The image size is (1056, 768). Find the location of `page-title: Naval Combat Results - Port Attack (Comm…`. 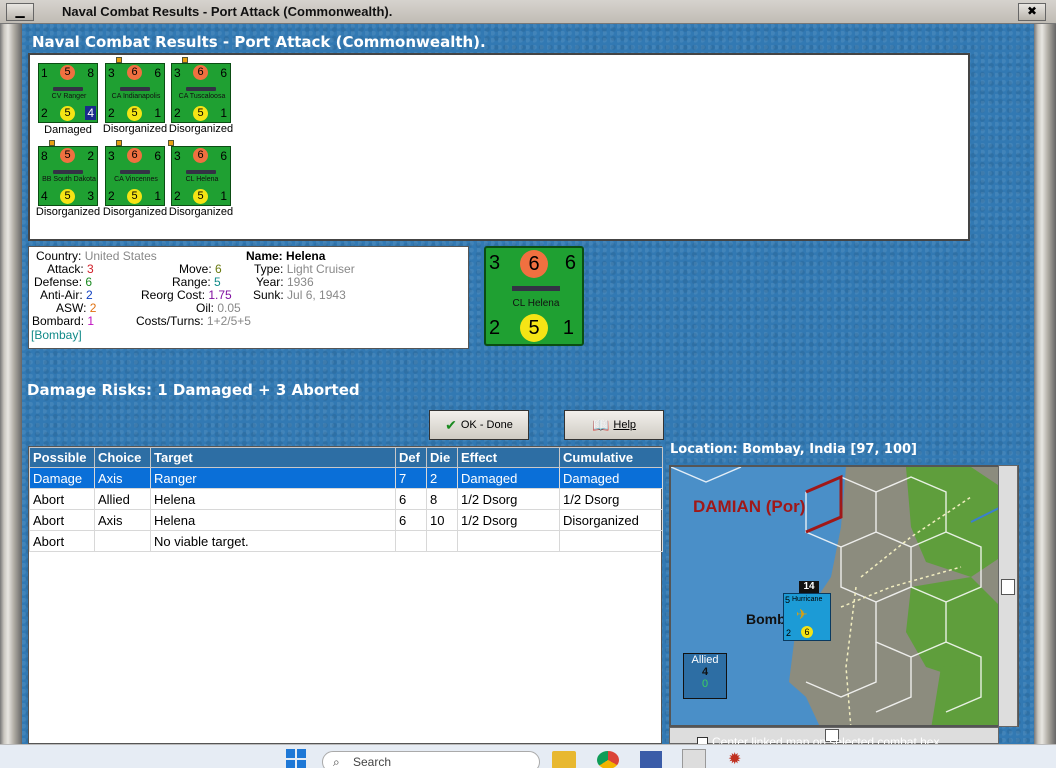

page-title: Naval Combat Results - Port Attack (Comm… is located at coordinates (259, 42).